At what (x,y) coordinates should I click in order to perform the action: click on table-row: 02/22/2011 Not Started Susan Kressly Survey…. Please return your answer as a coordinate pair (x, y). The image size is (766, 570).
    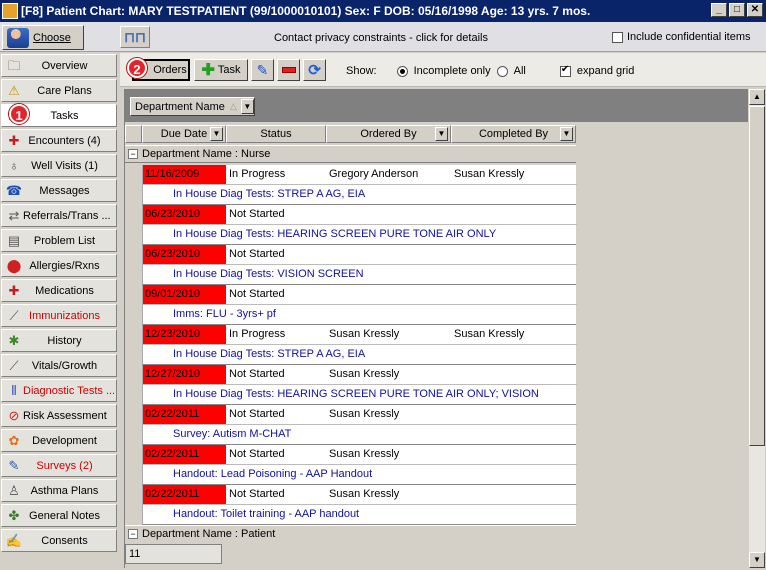
    Looking at the image, I should click on (359, 425).